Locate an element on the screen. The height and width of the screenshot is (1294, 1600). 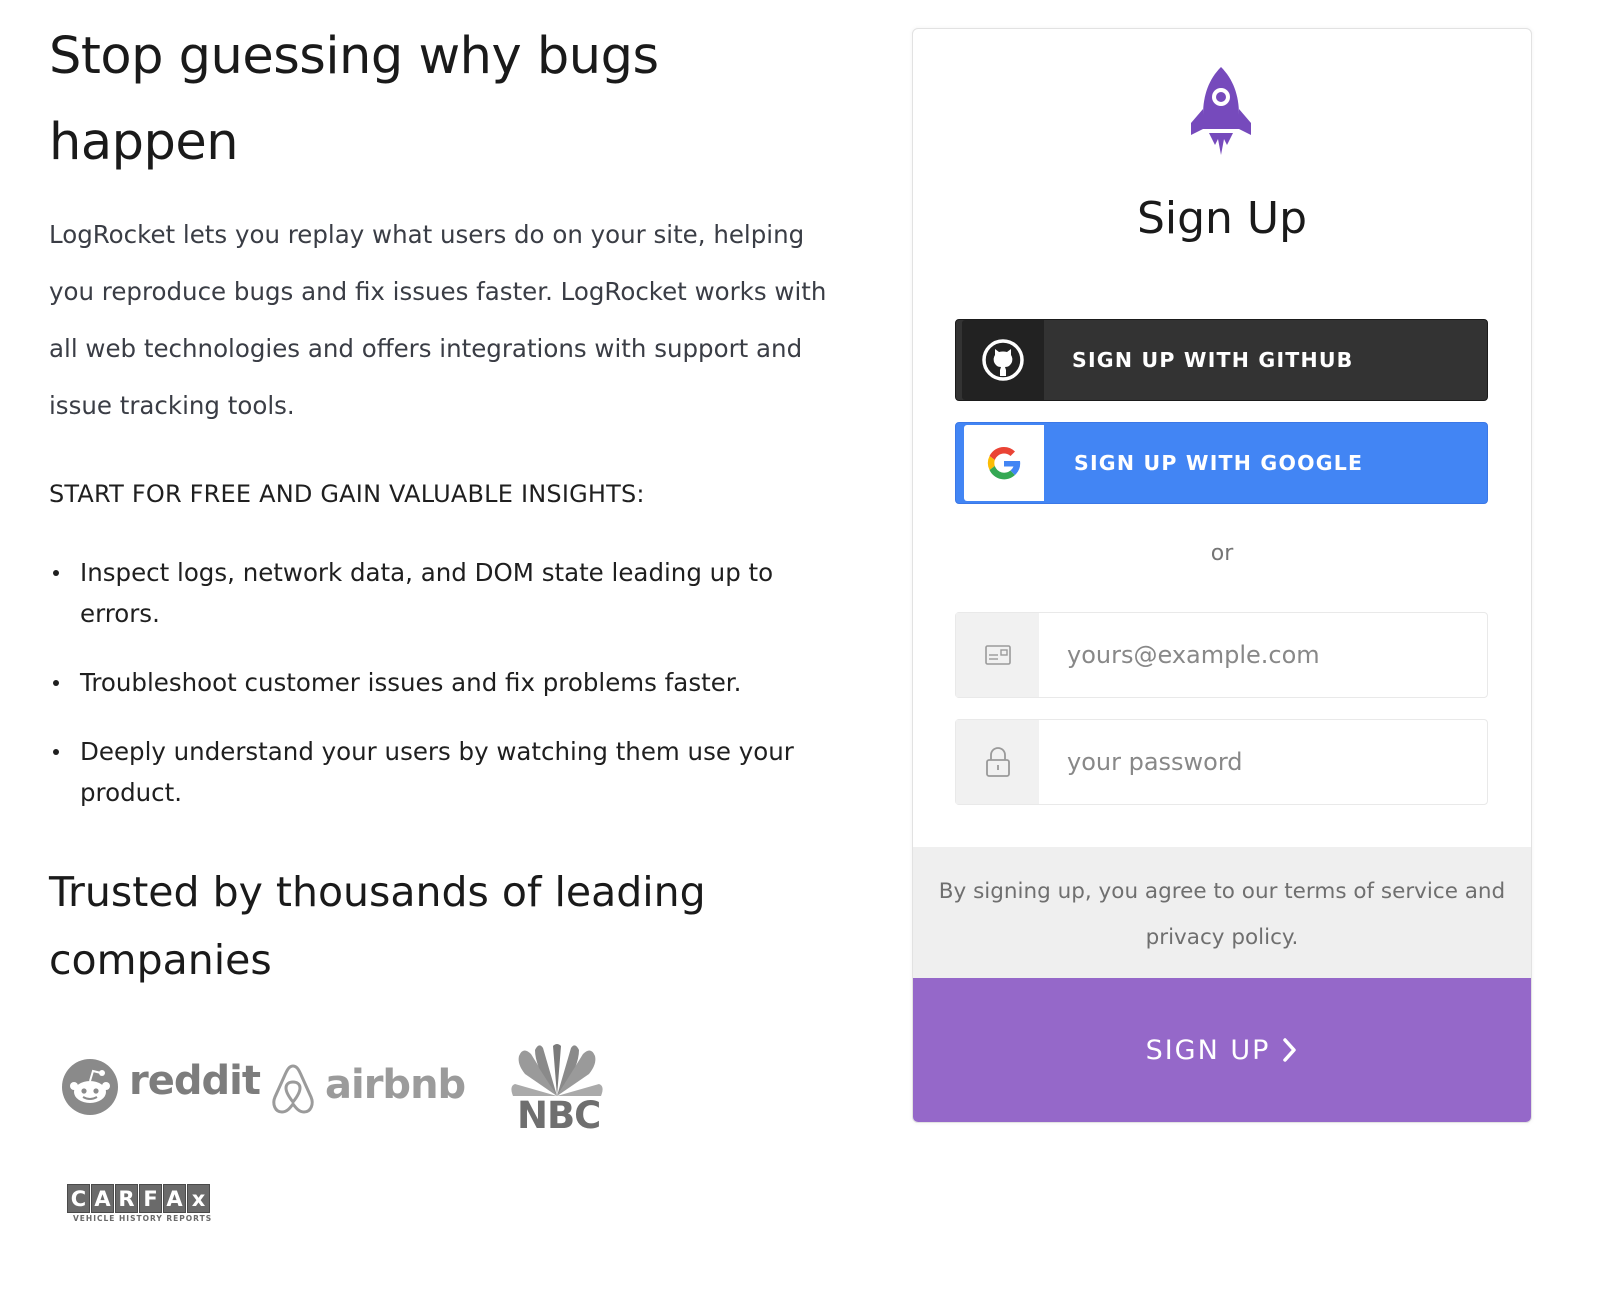
nbc-wordmark: NBC is located at coordinates (559, 1115).